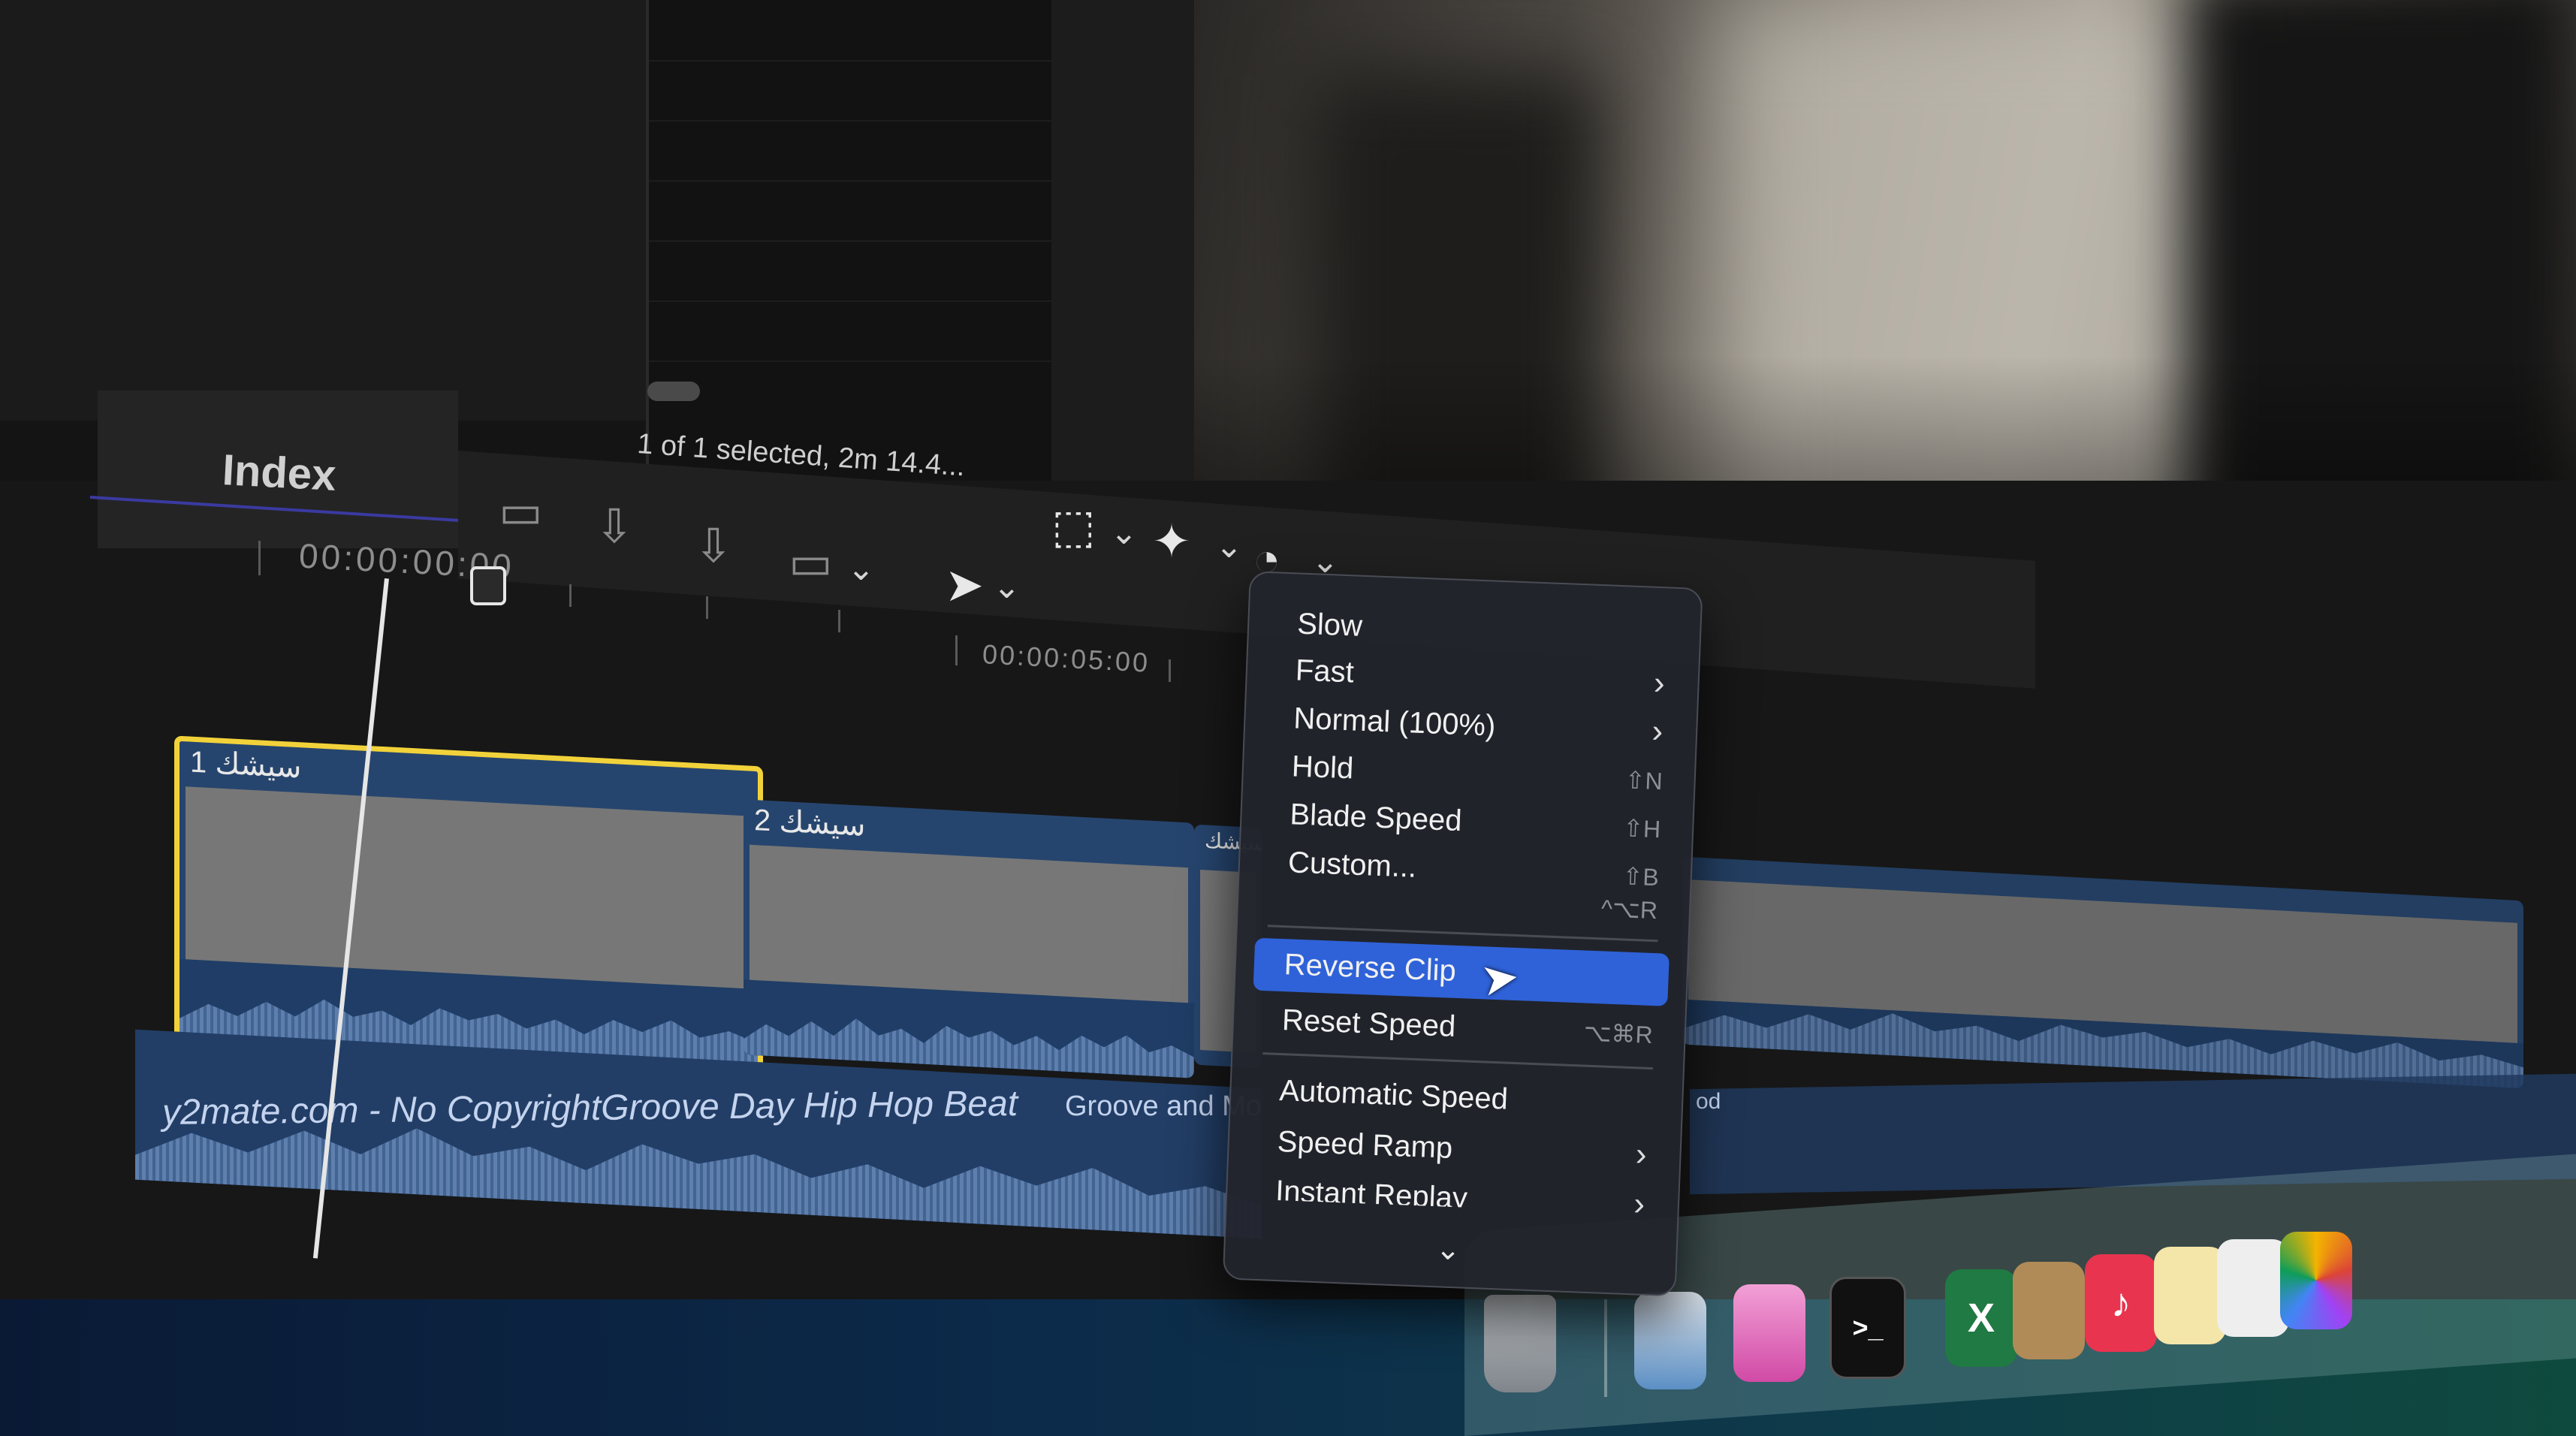 This screenshot has height=1436, width=2576. What do you see at coordinates (1499, 978) in the screenshot?
I see `mouse-cursor-icon: ➤` at bounding box center [1499, 978].